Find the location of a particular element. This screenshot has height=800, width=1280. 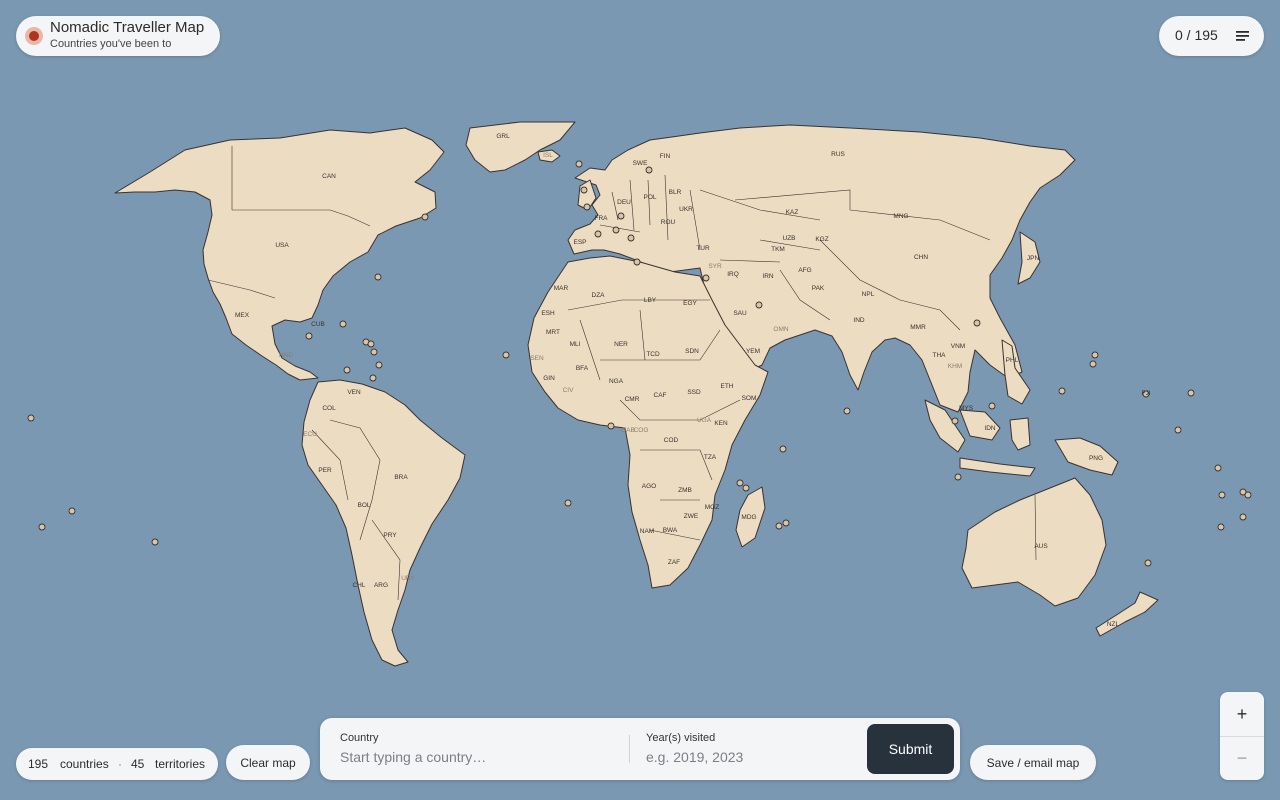

country-code-label: TCD is located at coordinates (653, 354).